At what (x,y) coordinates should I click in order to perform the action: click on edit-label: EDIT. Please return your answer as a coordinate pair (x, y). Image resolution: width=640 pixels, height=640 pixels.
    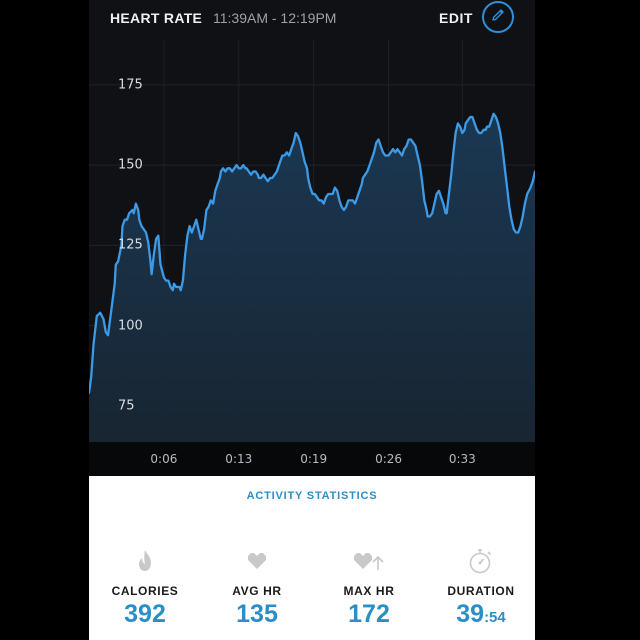
    Looking at the image, I should click on (456, 18).